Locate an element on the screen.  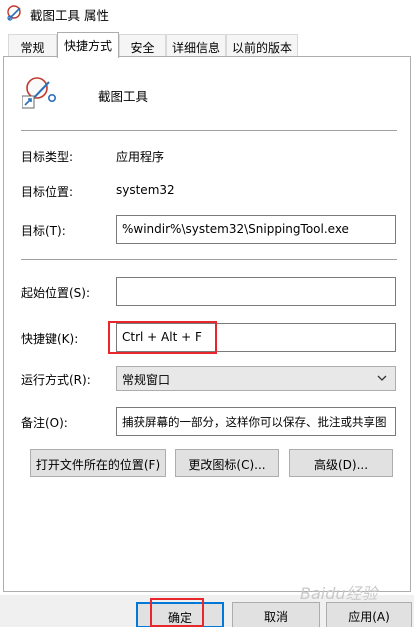
tab-strip: 常规 快捷方式 安全 详细信息 以前的版本 is located at coordinates (207, 45).